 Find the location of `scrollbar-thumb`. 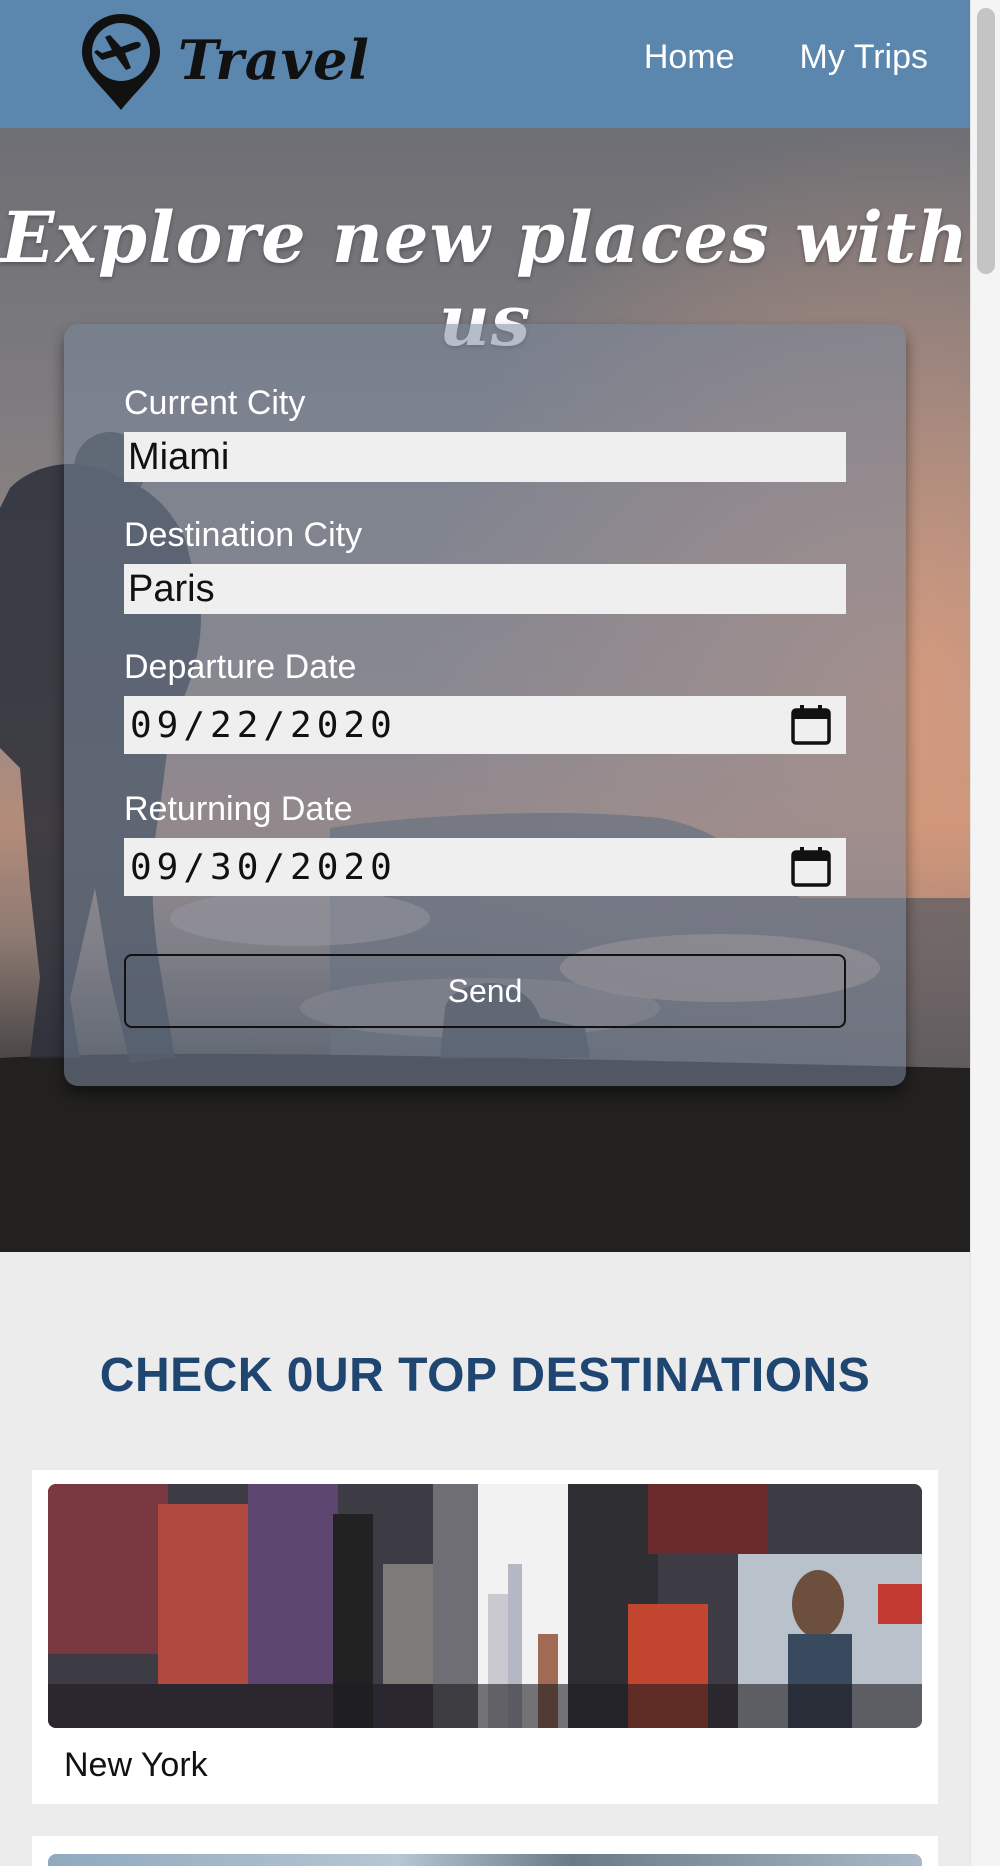

scrollbar-thumb is located at coordinates (986, 141).